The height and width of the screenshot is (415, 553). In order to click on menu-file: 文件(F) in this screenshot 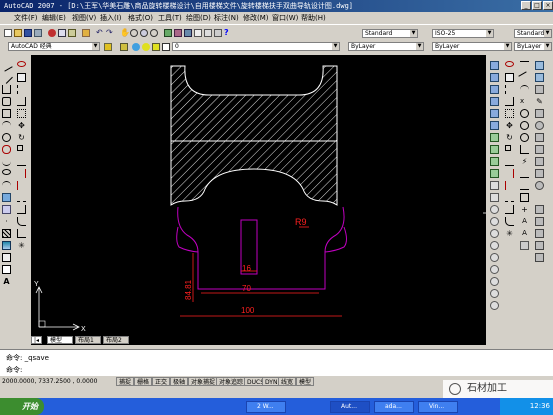, I will do `click(26, 18)`.